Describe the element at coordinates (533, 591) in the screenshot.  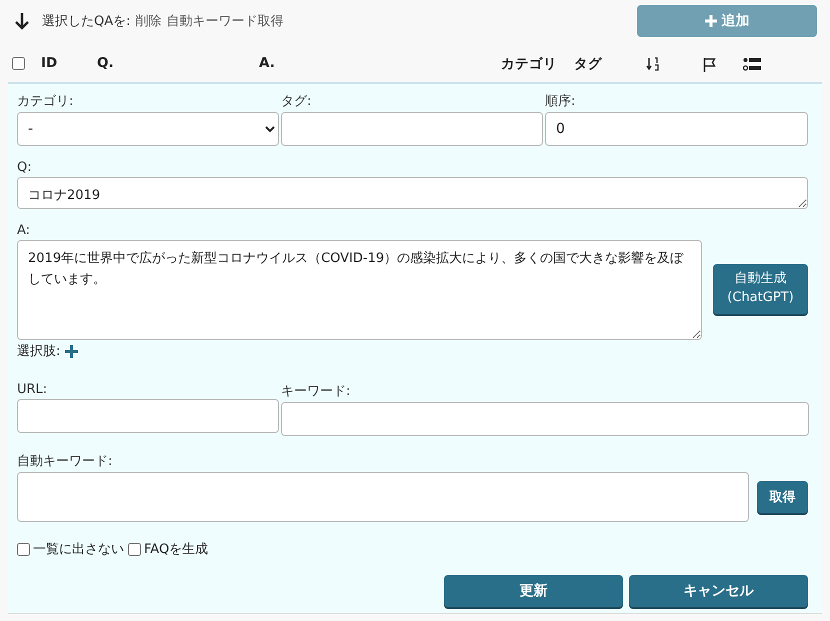
I see `update-button: 更新` at that location.